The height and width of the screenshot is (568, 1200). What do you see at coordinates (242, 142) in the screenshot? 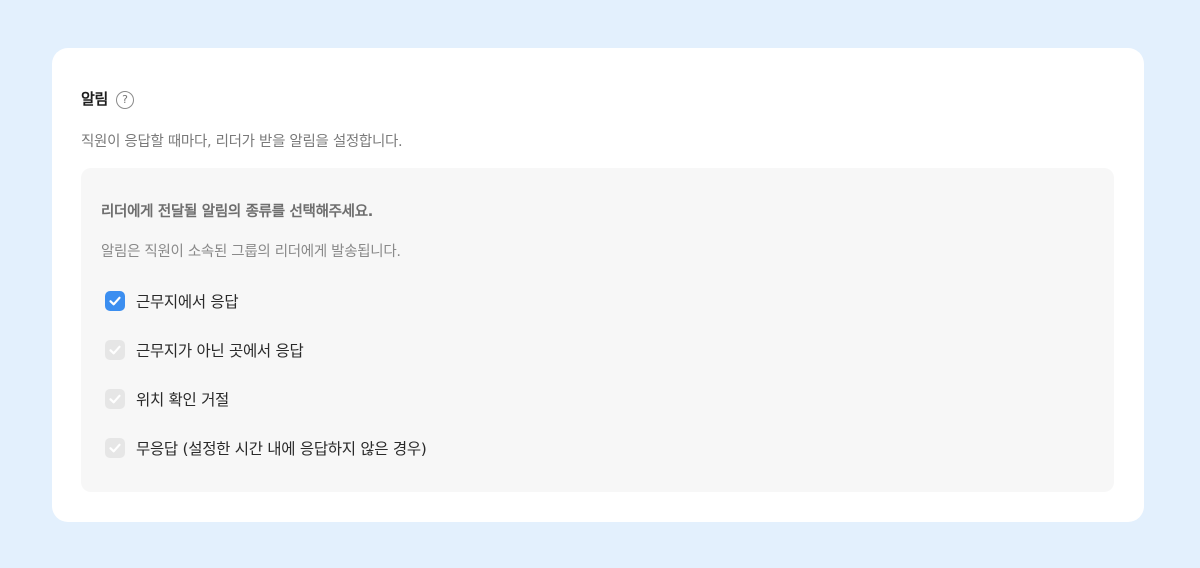
I see `section-description: 직원이 응답할 때마다, 리더가 받을 알림을 설정합니다.` at bounding box center [242, 142].